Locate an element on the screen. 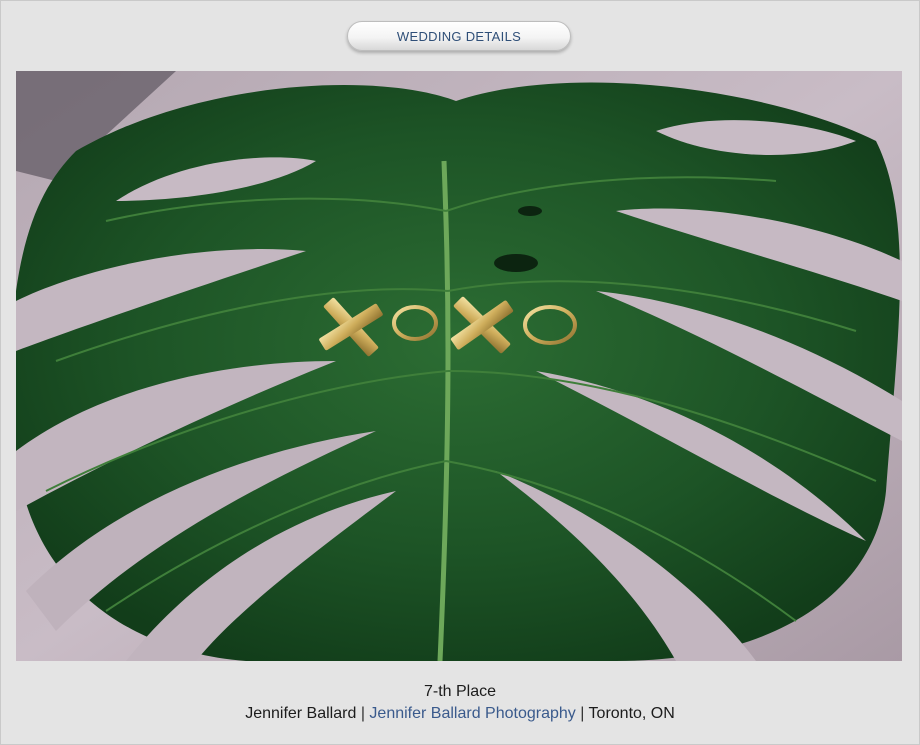  location-text: Toronto, ON is located at coordinates (631, 713).